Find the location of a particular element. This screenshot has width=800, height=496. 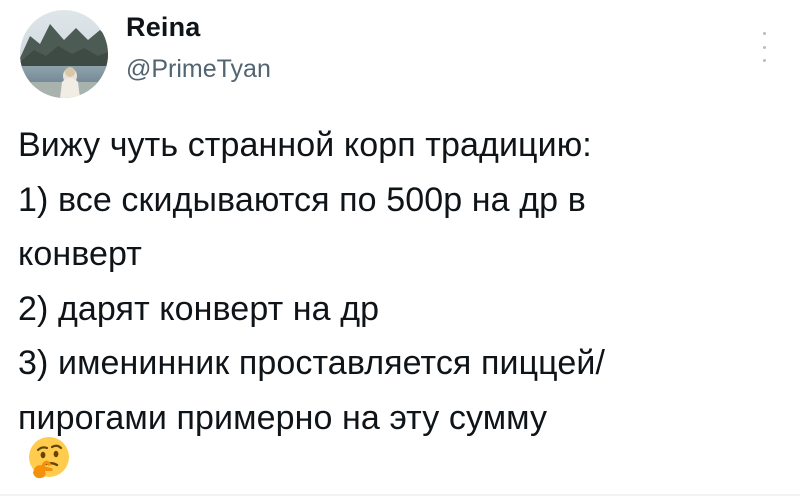

avatar is located at coordinates (64, 54).